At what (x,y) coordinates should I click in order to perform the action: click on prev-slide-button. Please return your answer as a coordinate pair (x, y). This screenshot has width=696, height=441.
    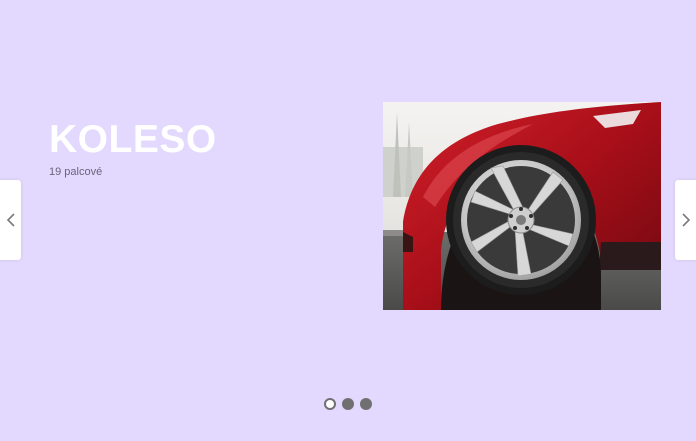
    Looking at the image, I should click on (10, 220).